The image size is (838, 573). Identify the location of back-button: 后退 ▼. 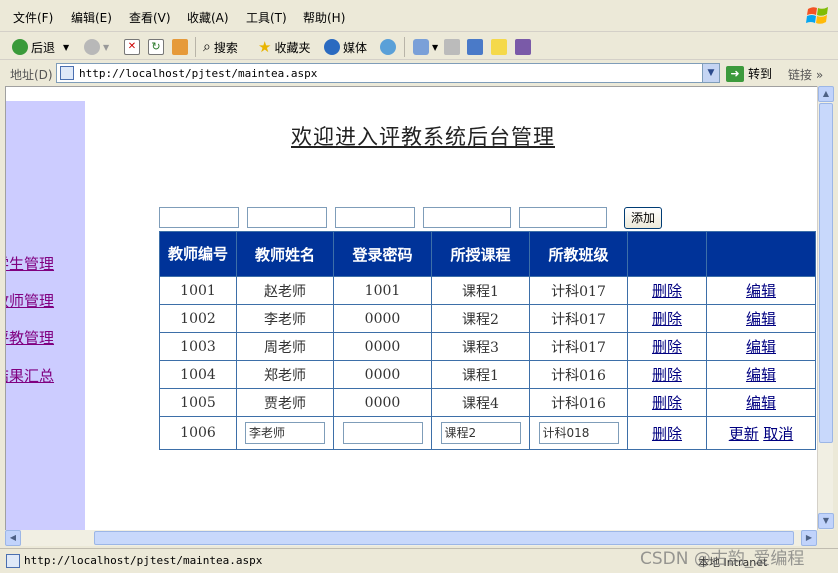
(40, 47).